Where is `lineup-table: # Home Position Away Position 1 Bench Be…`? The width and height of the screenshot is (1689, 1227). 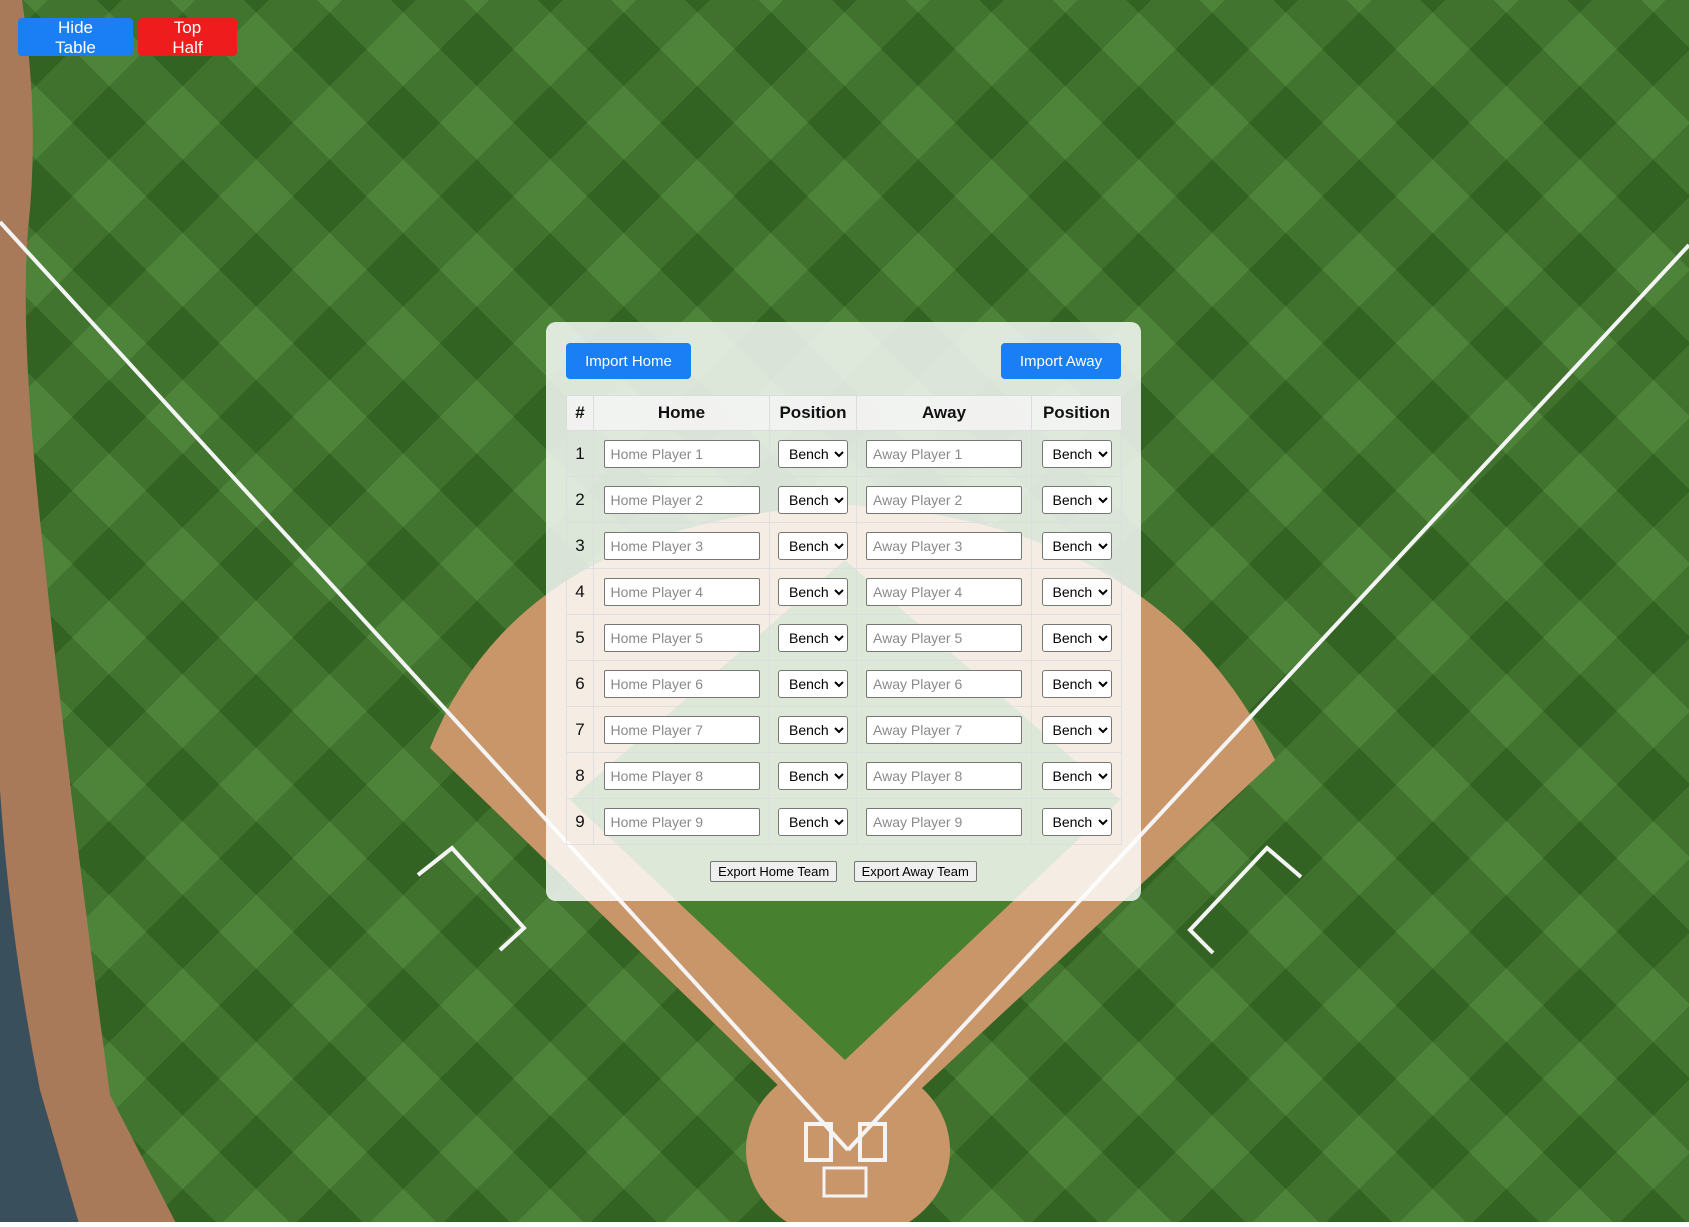 lineup-table: # Home Position Away Position 1 Bench Be… is located at coordinates (844, 620).